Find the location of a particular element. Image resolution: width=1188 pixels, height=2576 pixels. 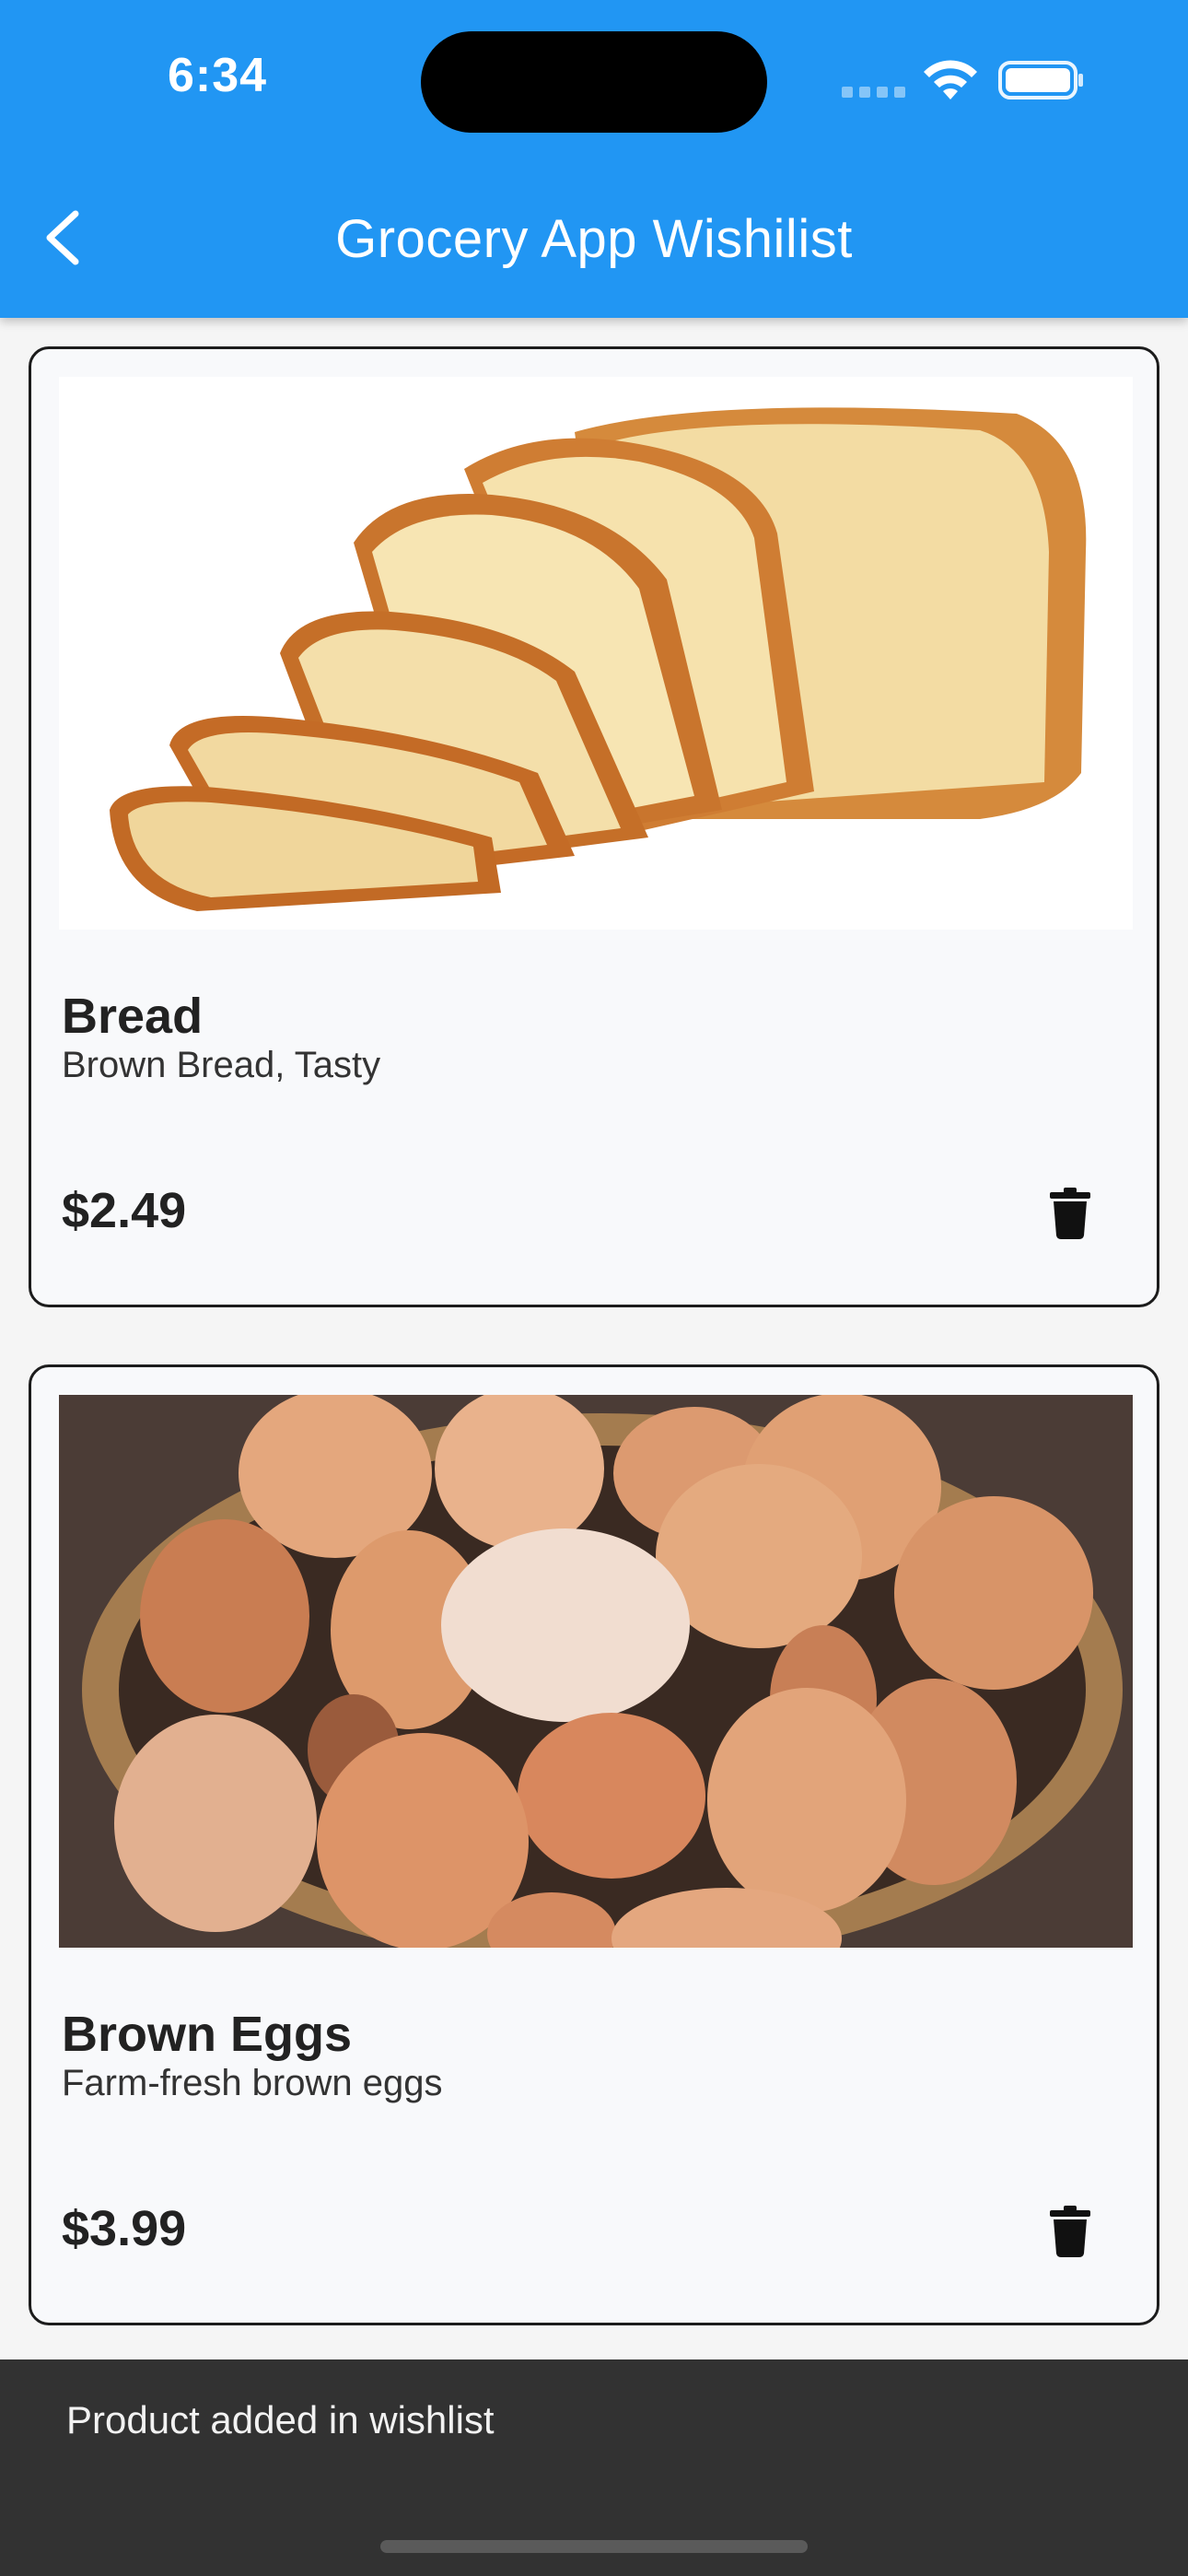

home-indicator is located at coordinates (594, 2546).